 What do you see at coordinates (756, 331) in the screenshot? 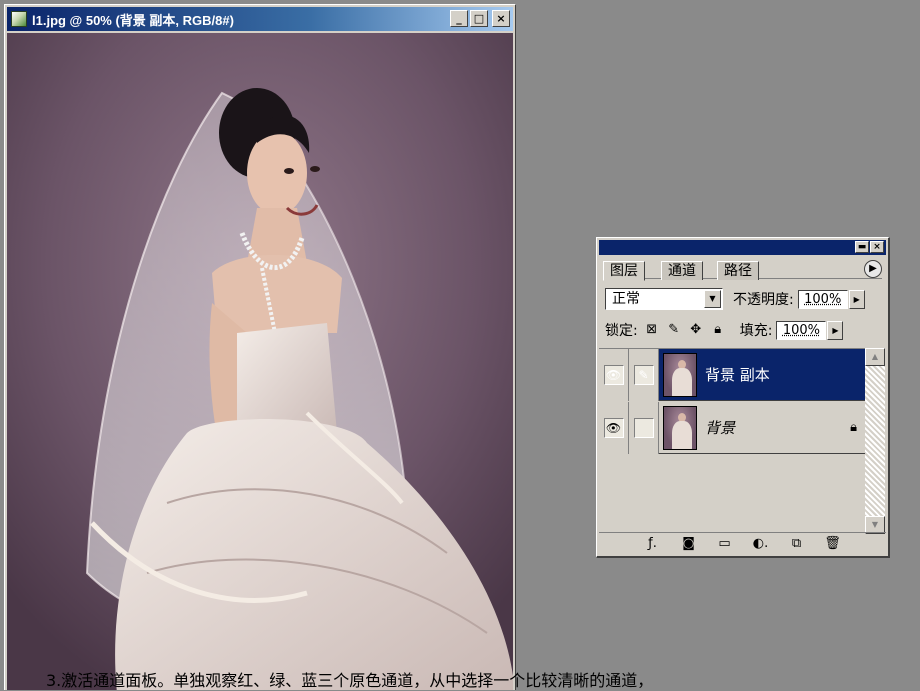
I see `fill-label: 填充:` at bounding box center [756, 331].